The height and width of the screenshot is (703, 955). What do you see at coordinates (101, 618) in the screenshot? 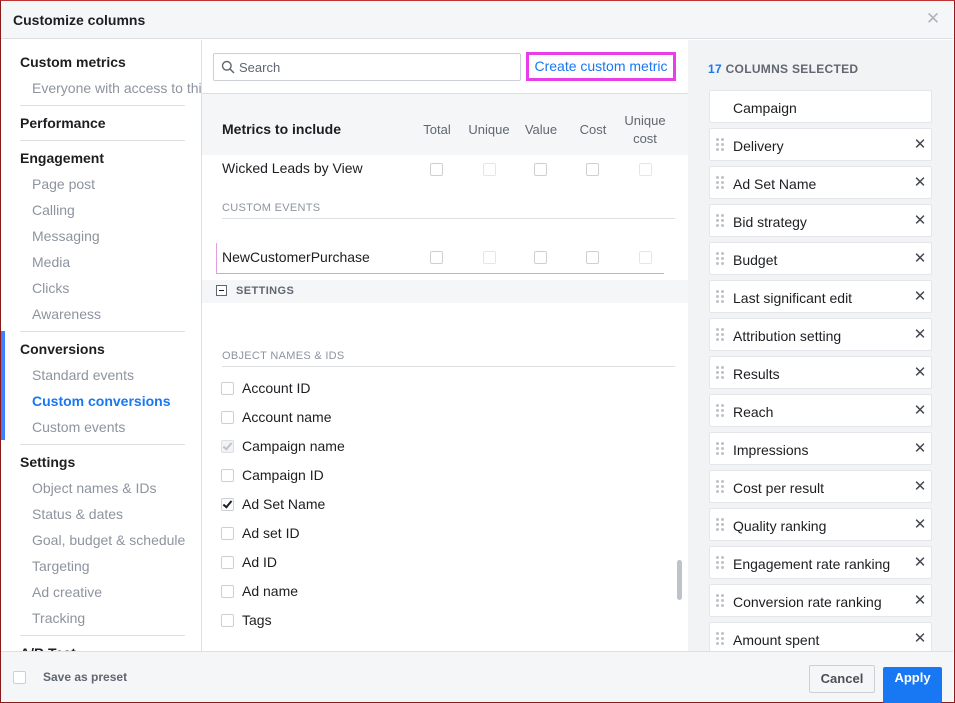
I see `nav-item-tracking: Tracking` at bounding box center [101, 618].